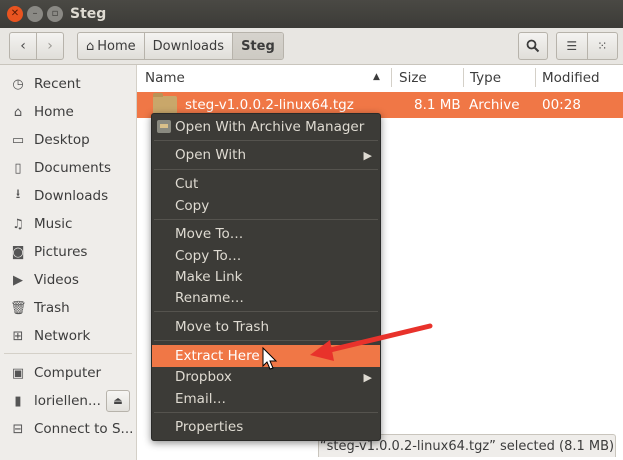 This screenshot has height=460, width=623. What do you see at coordinates (533, 46) in the screenshot?
I see `search-button` at bounding box center [533, 46].